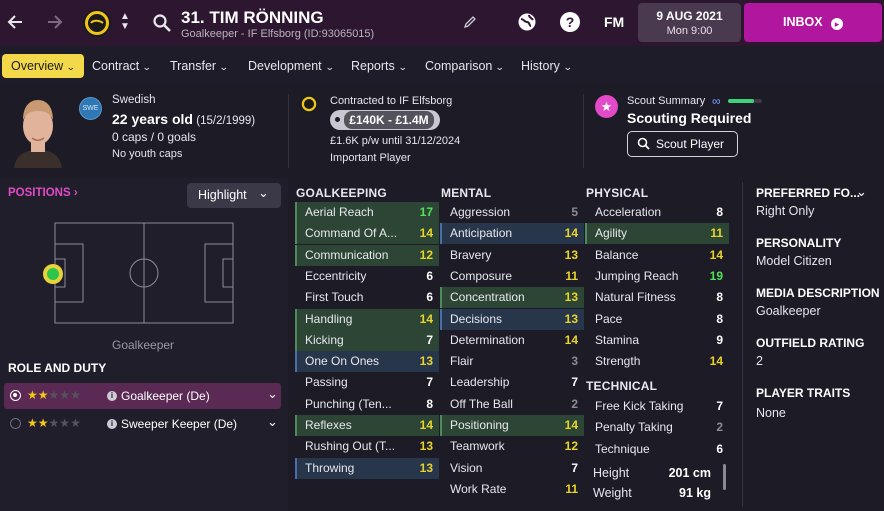  I want to click on attribute-row: Penalty Taking 2, so click(657, 427).